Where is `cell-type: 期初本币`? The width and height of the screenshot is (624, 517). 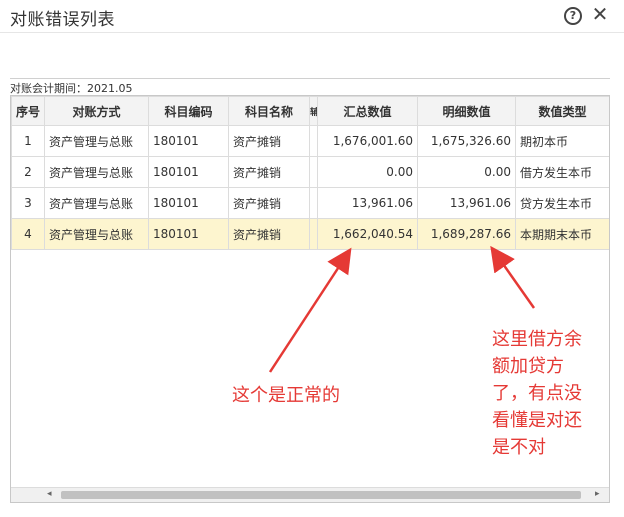 cell-type: 期初本币 is located at coordinates (562, 141).